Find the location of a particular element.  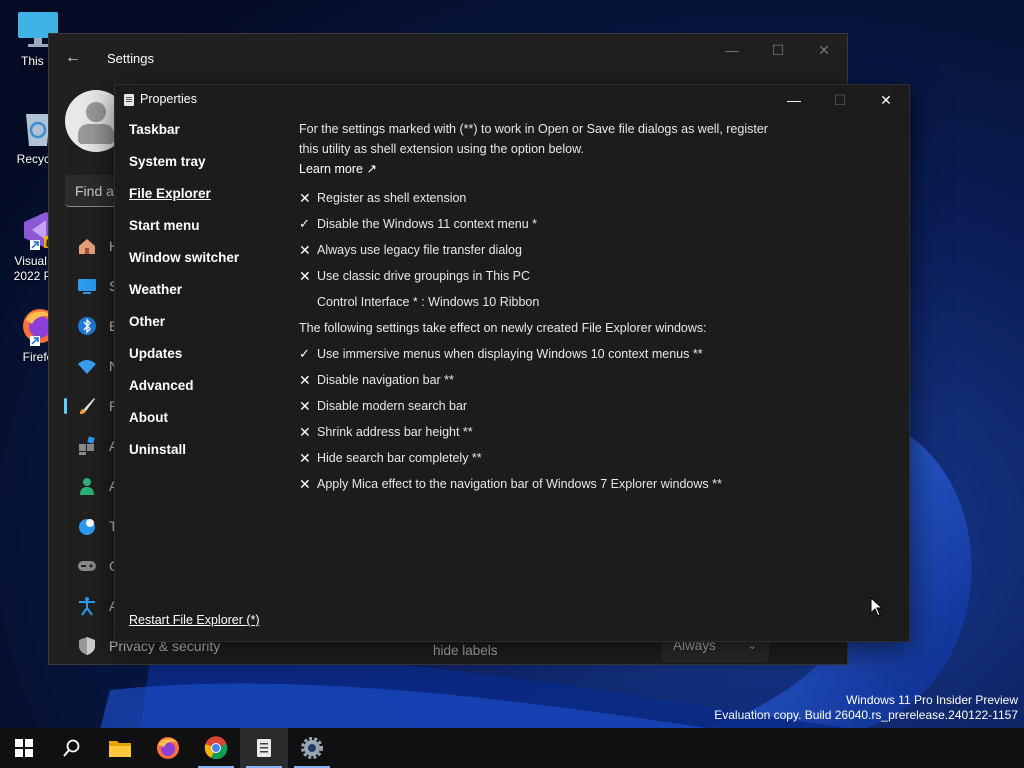

taskbar is located at coordinates (512, 748).